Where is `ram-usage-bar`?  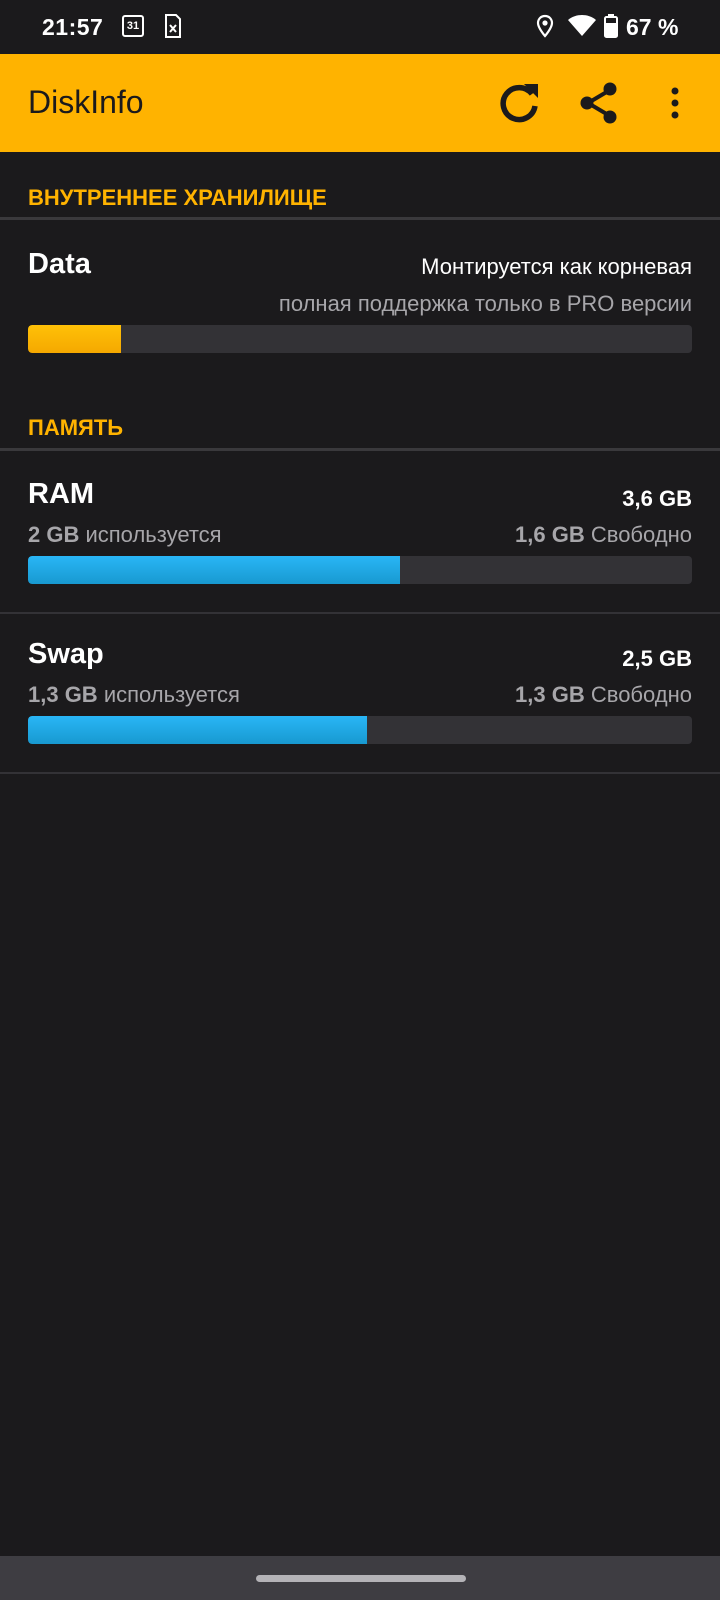 ram-usage-bar is located at coordinates (360, 570).